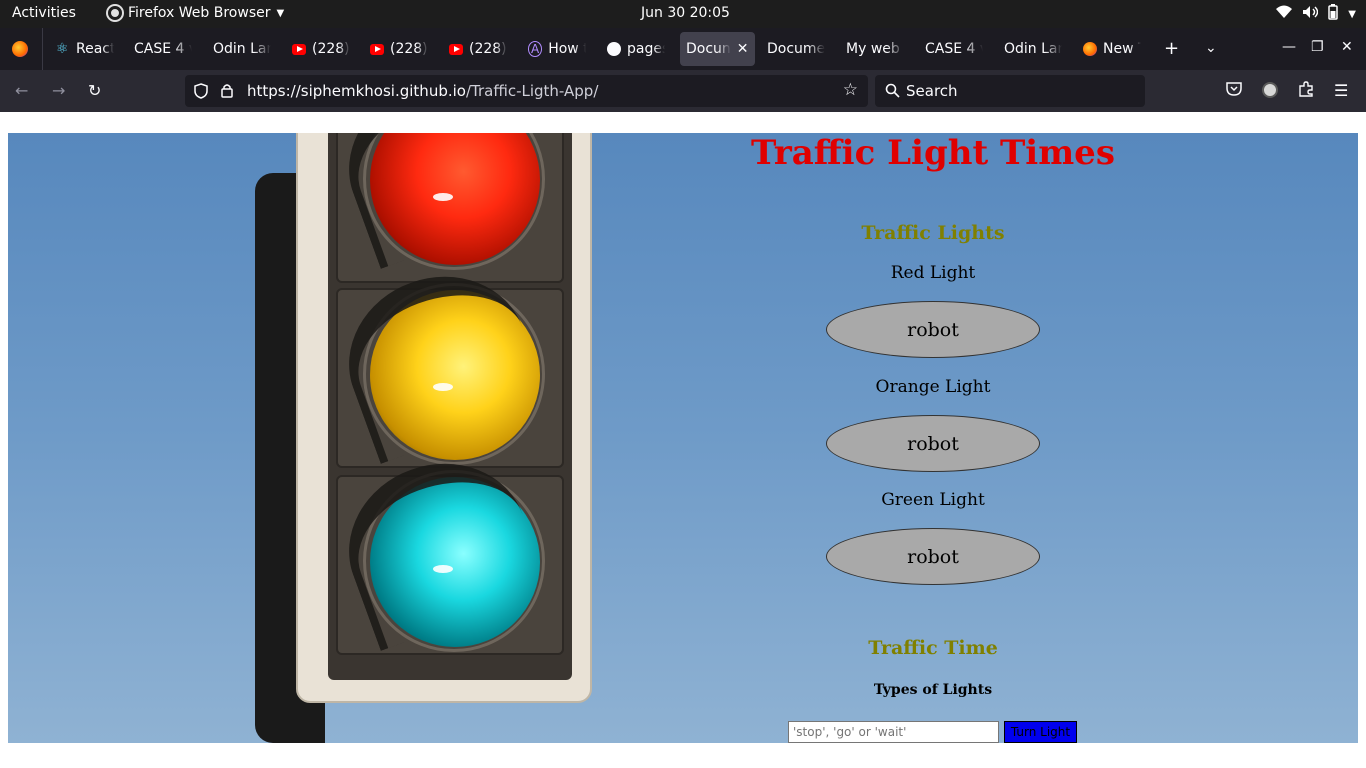 This screenshot has width=1366, height=768. What do you see at coordinates (163, 49) in the screenshot?
I see `tab-case4: CASE 4 v` at bounding box center [163, 49].